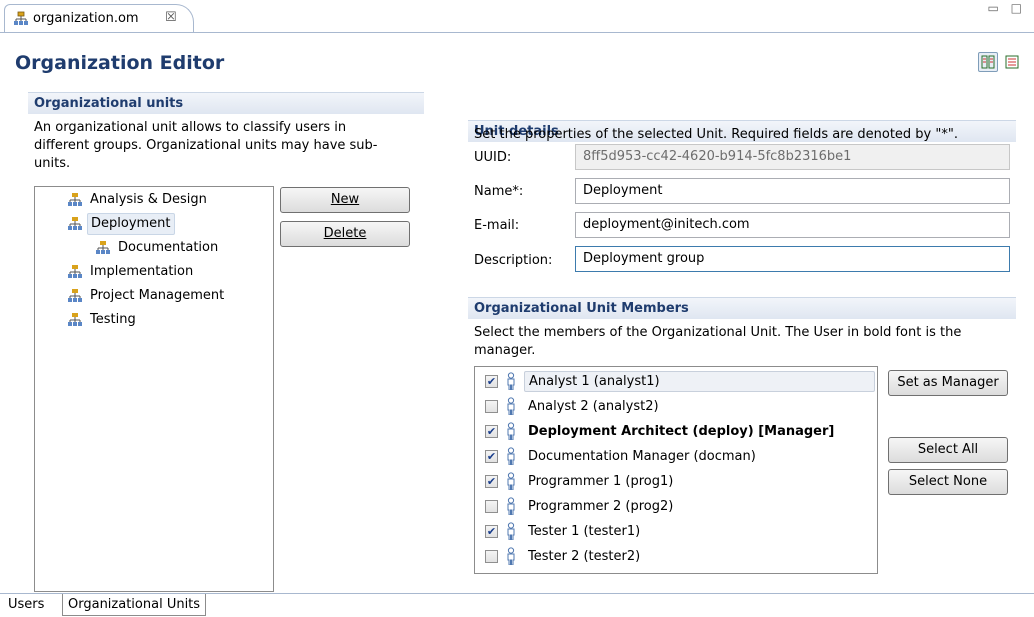  Describe the element at coordinates (792, 225) in the screenshot. I see `email-field: deployment@initech.com` at that location.